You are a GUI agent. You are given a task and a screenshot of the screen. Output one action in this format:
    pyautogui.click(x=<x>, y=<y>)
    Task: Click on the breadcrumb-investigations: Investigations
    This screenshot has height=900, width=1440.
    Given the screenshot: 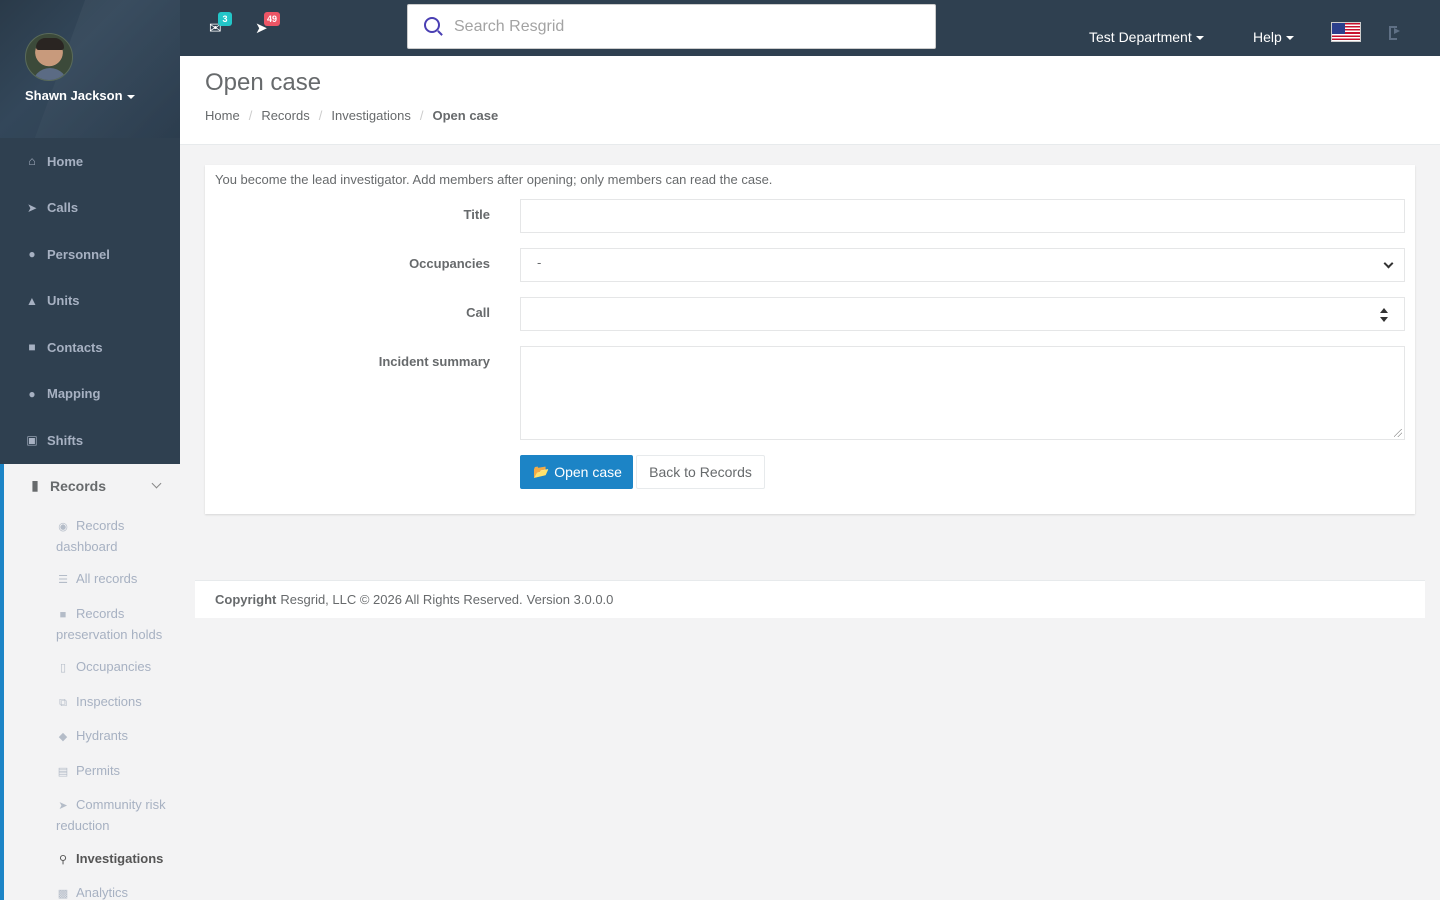 What is the action you would take?
    pyautogui.click(x=371, y=115)
    